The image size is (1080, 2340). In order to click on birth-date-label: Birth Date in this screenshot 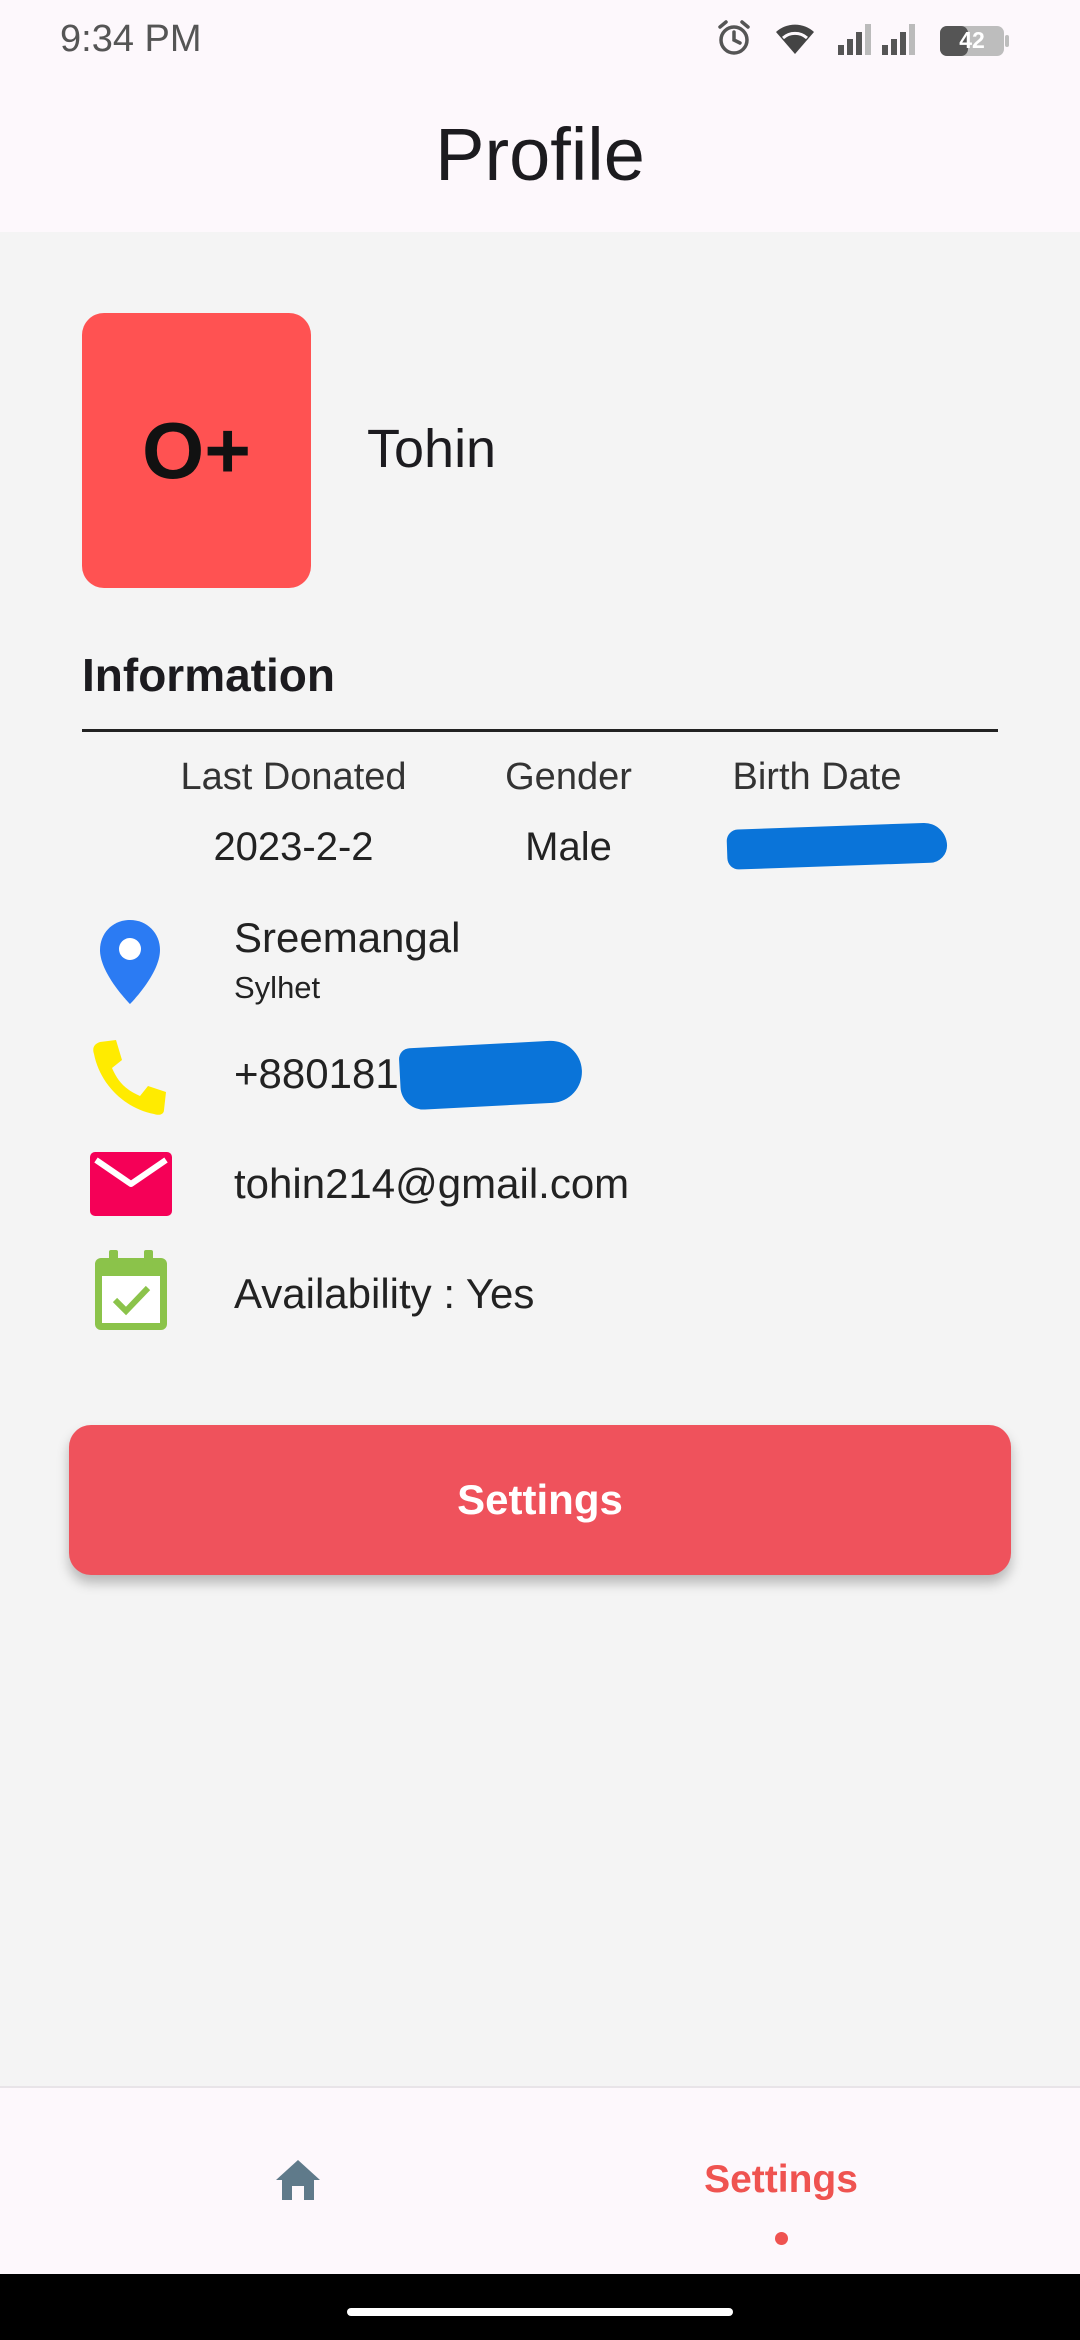, I will do `click(817, 777)`.